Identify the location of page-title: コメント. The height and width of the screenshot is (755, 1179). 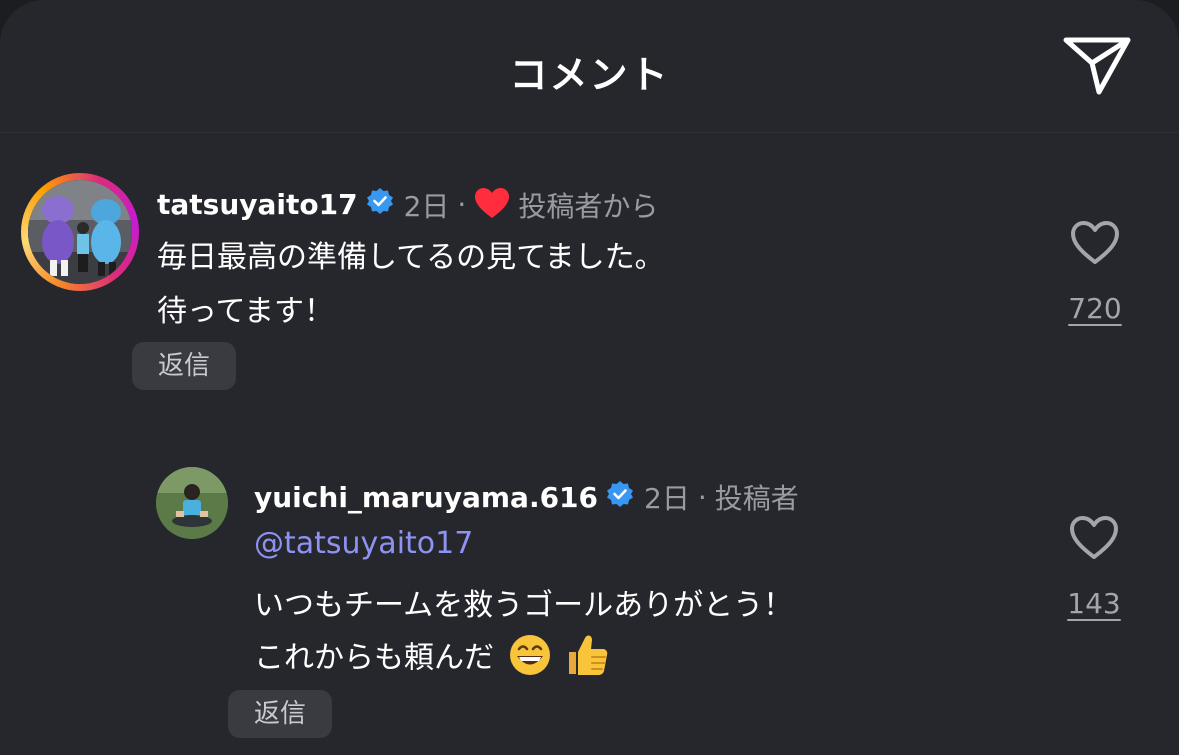
(589, 75).